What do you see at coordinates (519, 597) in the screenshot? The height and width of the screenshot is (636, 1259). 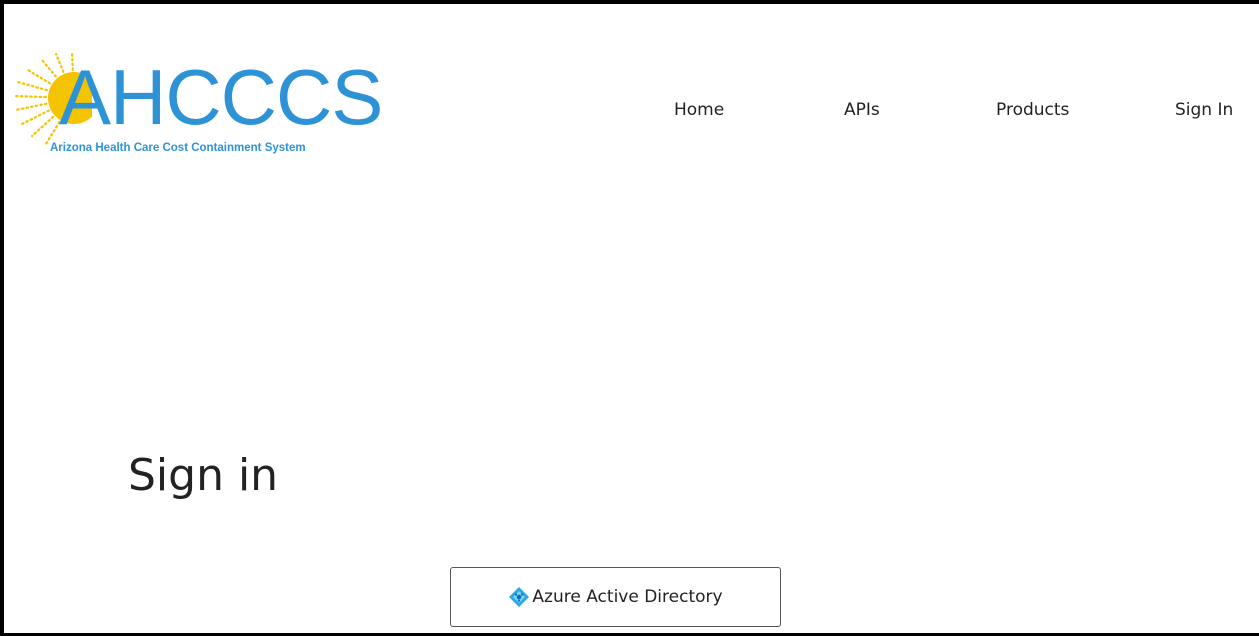 I see `azure-ad-icon` at bounding box center [519, 597].